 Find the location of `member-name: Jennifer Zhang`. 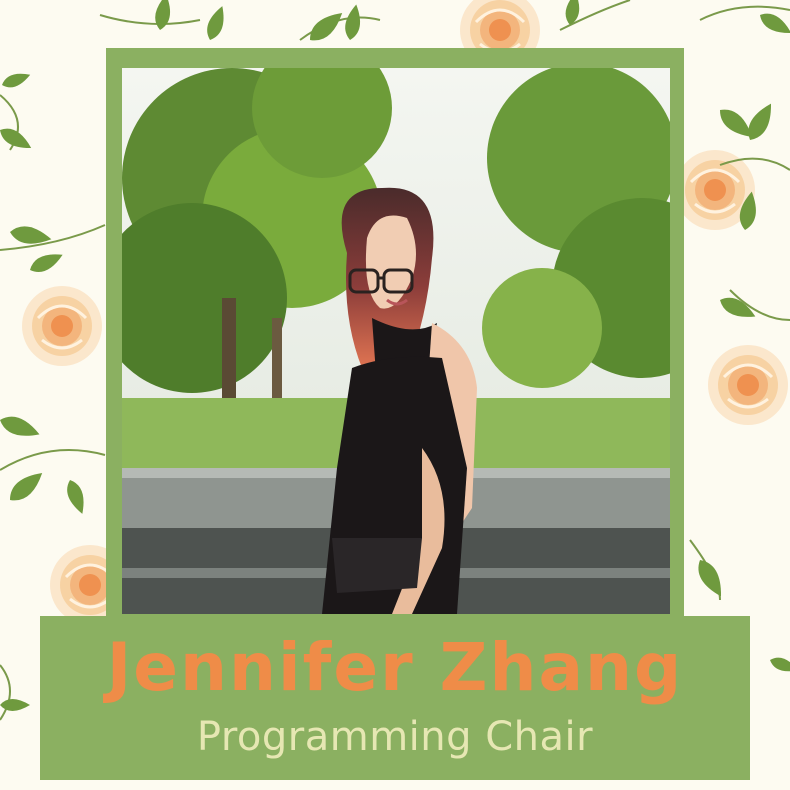

member-name: Jennifer Zhang is located at coordinates (395, 667).